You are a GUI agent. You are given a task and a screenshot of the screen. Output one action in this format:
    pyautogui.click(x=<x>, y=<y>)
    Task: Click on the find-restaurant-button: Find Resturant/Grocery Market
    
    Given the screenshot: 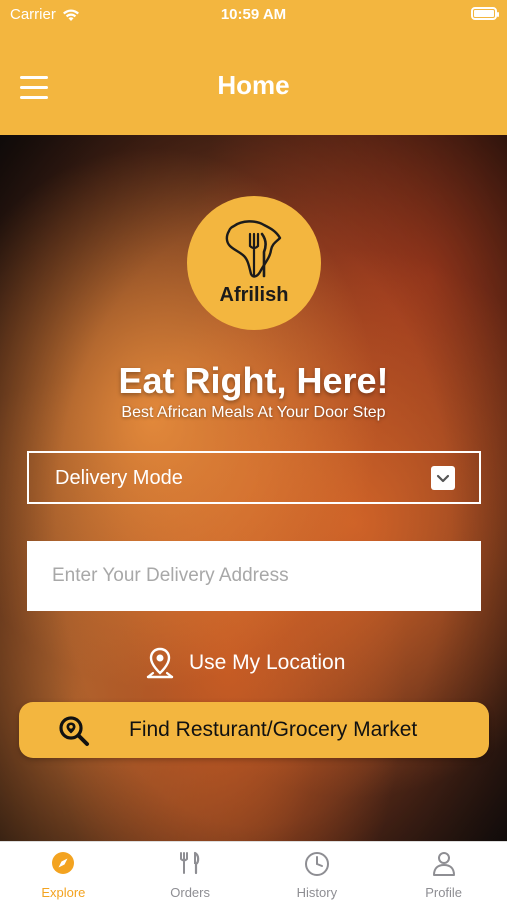 What is the action you would take?
    pyautogui.click(x=254, y=730)
    